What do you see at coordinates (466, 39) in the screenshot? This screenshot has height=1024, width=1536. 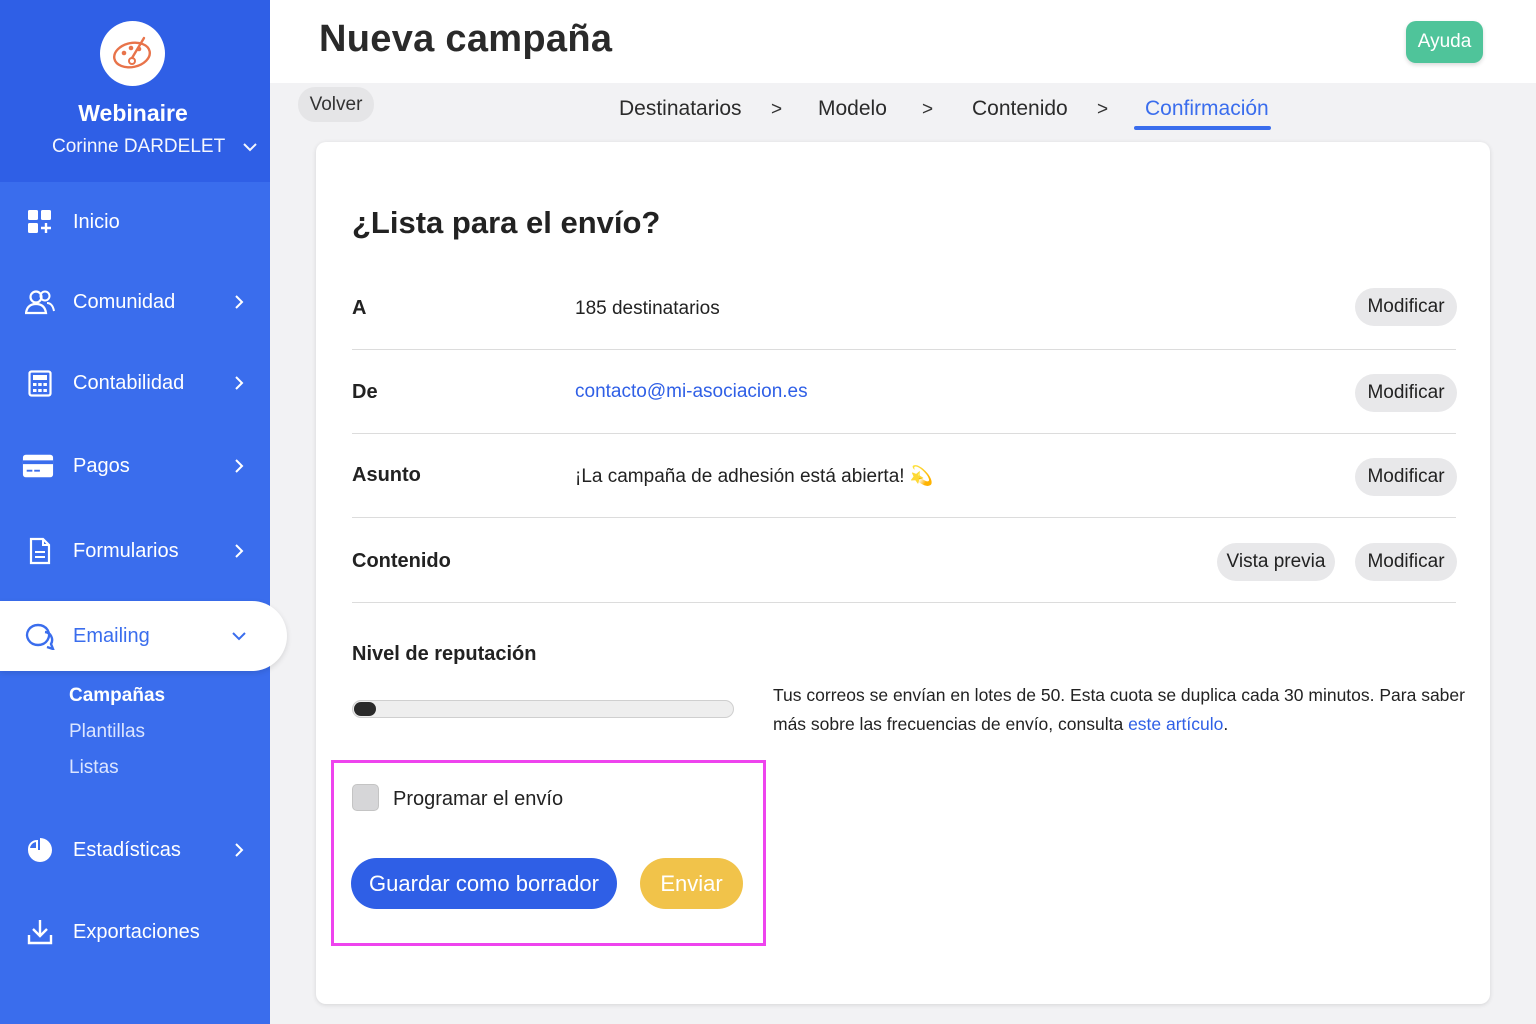 I see `page-title: Nueva campaña` at bounding box center [466, 39].